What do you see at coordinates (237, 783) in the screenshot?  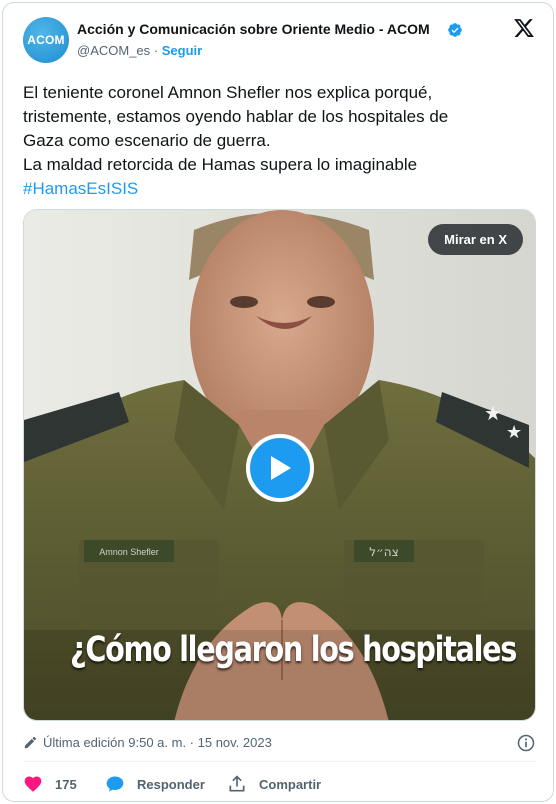 I see `share-icon` at bounding box center [237, 783].